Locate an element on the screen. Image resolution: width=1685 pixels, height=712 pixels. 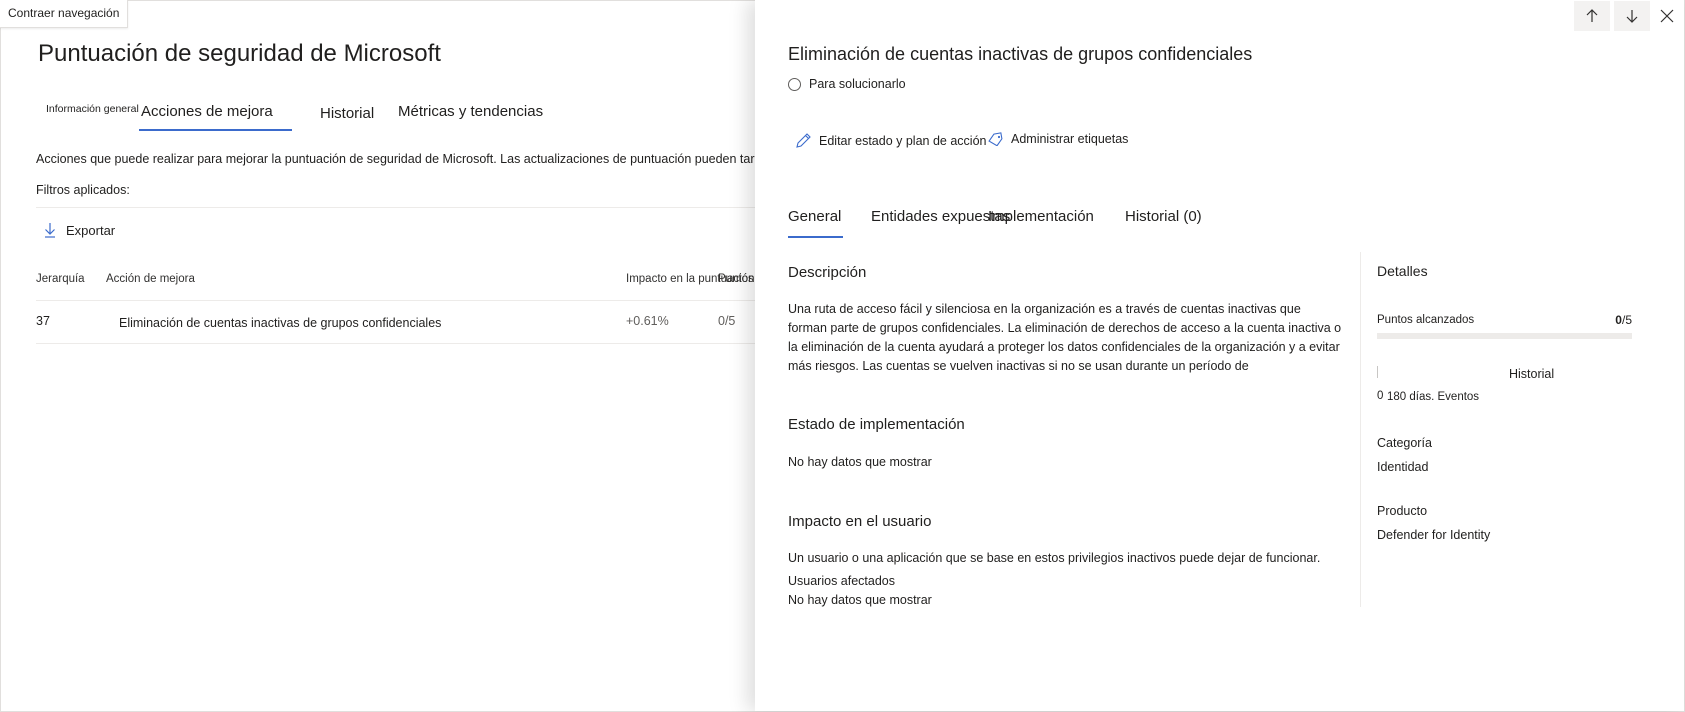
description-heading: Descripción is located at coordinates (827, 272).